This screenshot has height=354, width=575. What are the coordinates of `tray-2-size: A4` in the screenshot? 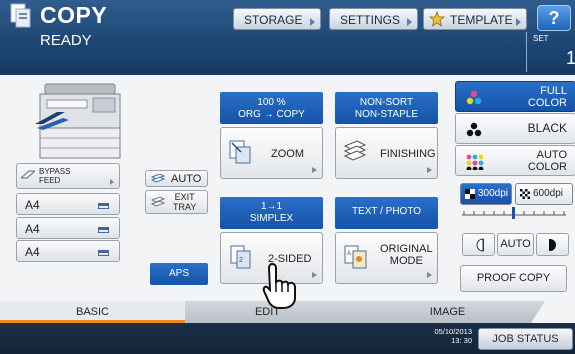 It's located at (32, 229).